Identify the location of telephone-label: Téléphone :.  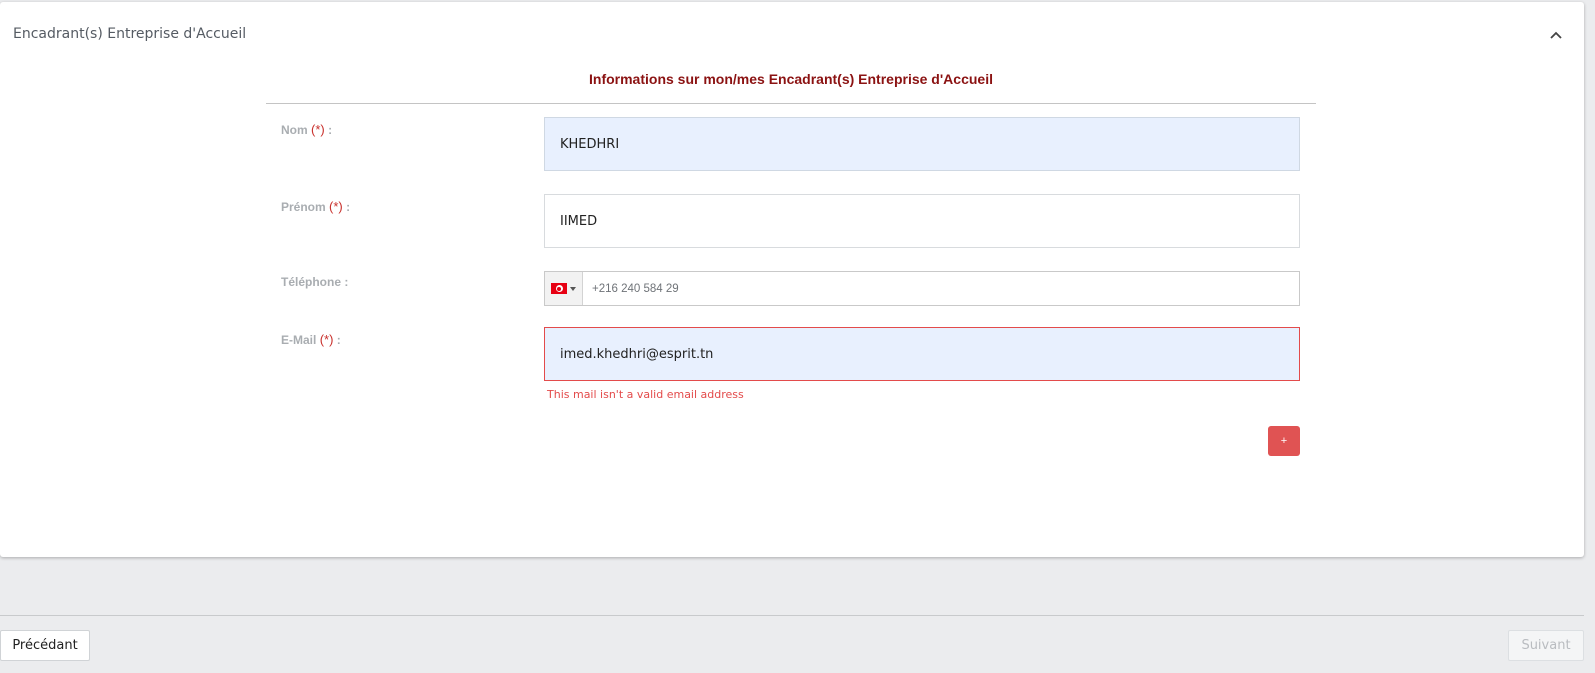
(315, 282).